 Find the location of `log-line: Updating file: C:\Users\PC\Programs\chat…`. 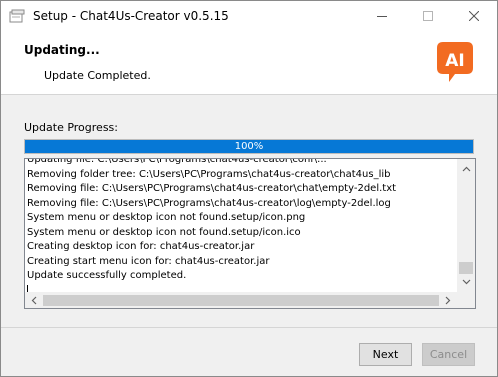

log-line: Updating file: C:\Users\PC\Programs\chat… is located at coordinates (177, 162).